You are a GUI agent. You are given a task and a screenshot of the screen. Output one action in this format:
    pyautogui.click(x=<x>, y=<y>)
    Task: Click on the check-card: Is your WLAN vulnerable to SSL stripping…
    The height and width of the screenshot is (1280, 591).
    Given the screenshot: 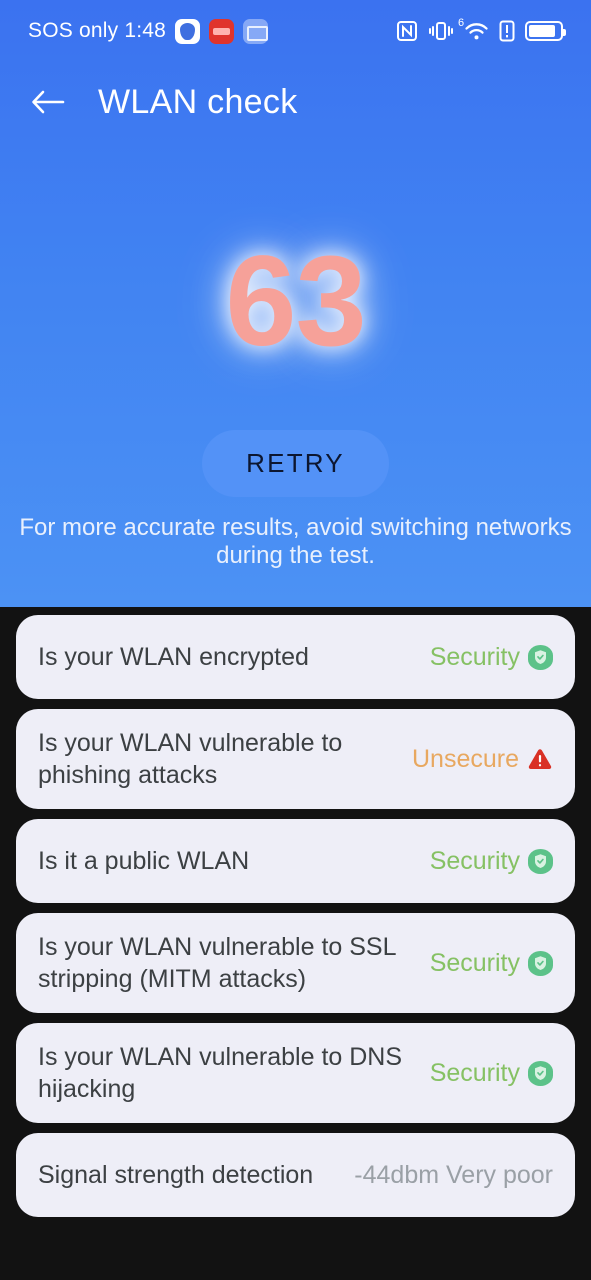 What is the action you would take?
    pyautogui.click(x=295, y=963)
    